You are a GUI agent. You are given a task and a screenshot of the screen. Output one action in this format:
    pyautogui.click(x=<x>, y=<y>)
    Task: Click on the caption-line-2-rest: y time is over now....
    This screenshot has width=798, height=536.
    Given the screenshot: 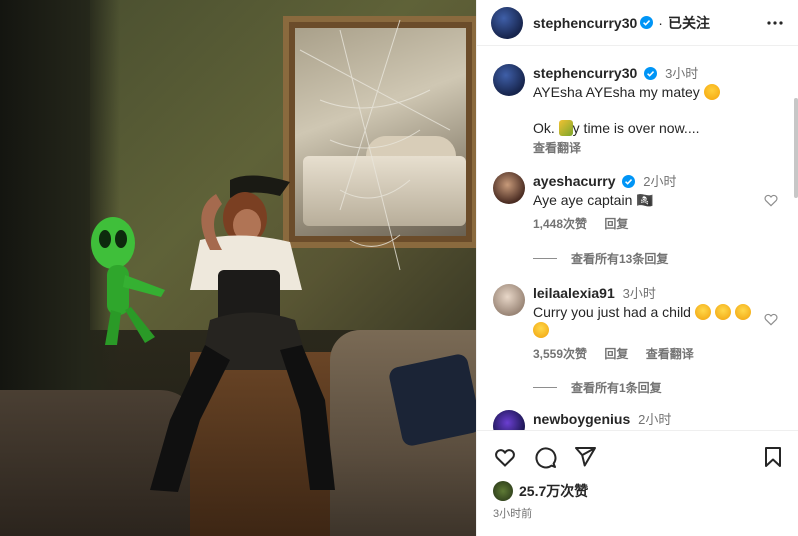 What is the action you would take?
    pyautogui.click(x=636, y=128)
    